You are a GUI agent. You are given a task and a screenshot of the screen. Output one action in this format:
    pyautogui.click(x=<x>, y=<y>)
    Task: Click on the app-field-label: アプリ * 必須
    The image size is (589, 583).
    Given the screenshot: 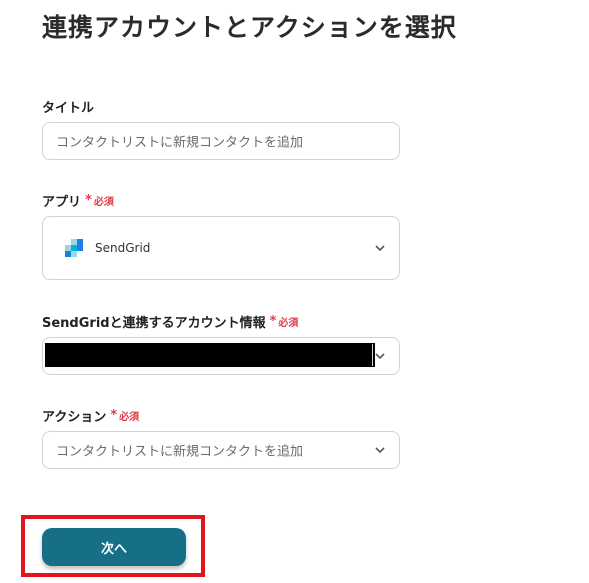 What is the action you would take?
    pyautogui.click(x=78, y=200)
    